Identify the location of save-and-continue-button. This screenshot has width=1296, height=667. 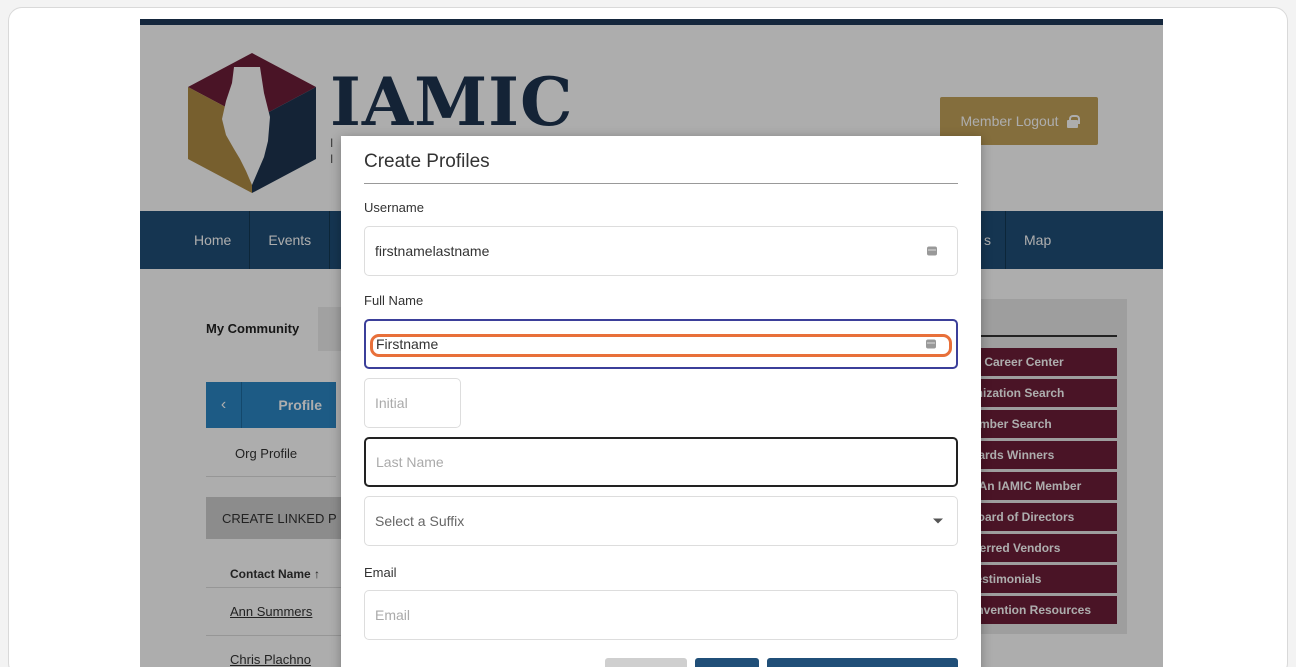
(862, 662).